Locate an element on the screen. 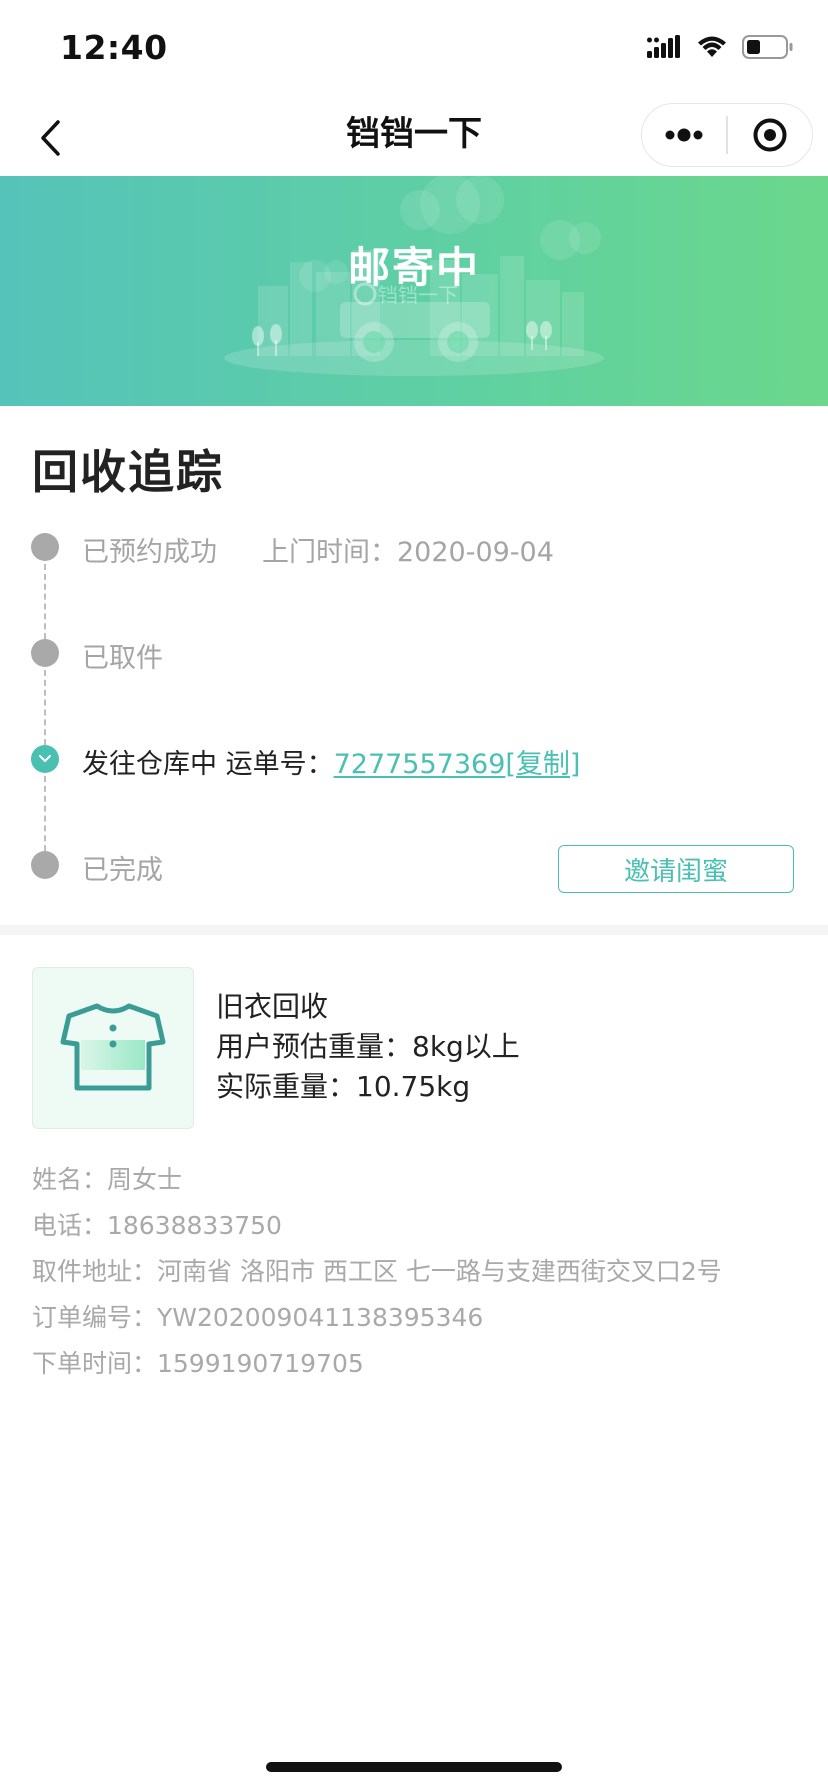  tshirt-icon is located at coordinates (113, 1047).